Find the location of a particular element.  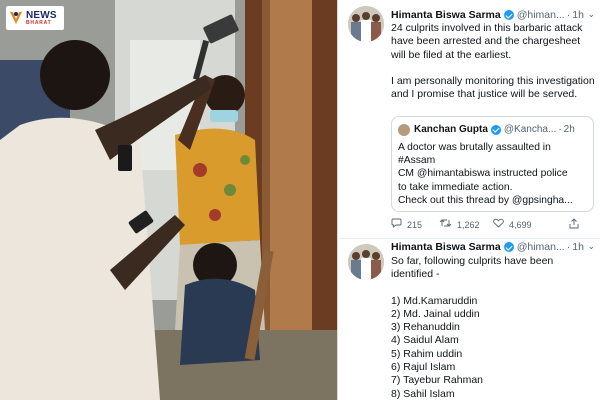

tweet-actions: 215 1,262 4,699 is located at coordinates (491, 224).